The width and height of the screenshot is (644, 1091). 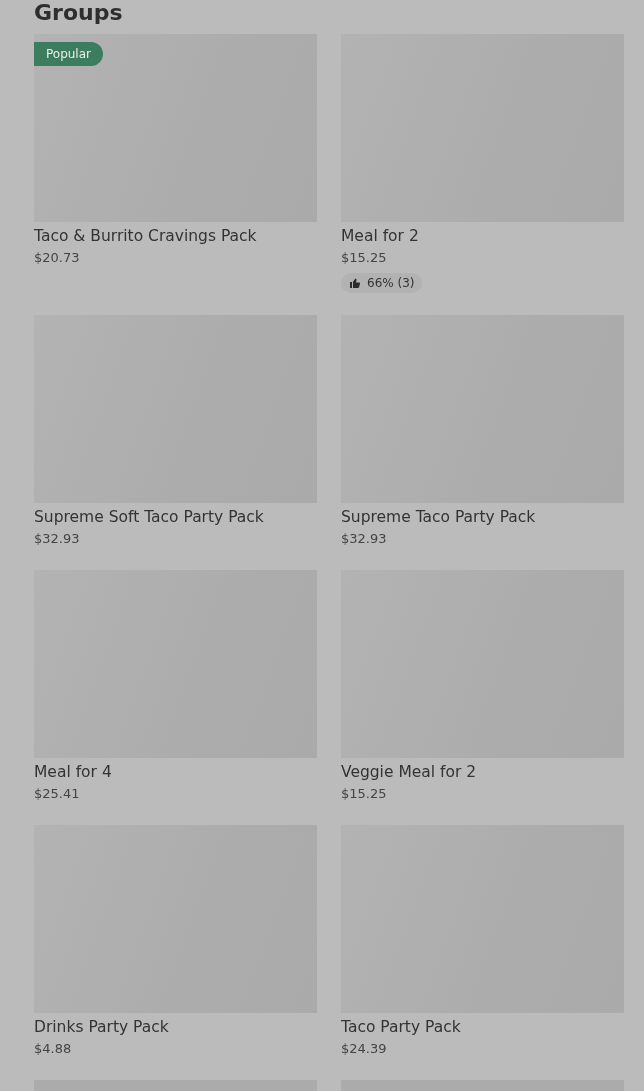 I want to click on card-image: Popular, so click(x=175, y=128).